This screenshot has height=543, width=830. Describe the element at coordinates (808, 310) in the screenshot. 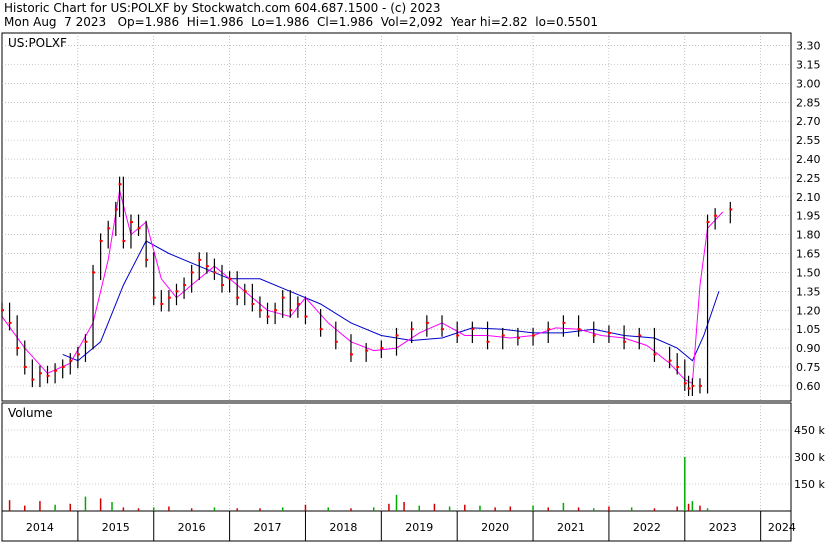

I see `price-tick-label: 1.20` at that location.